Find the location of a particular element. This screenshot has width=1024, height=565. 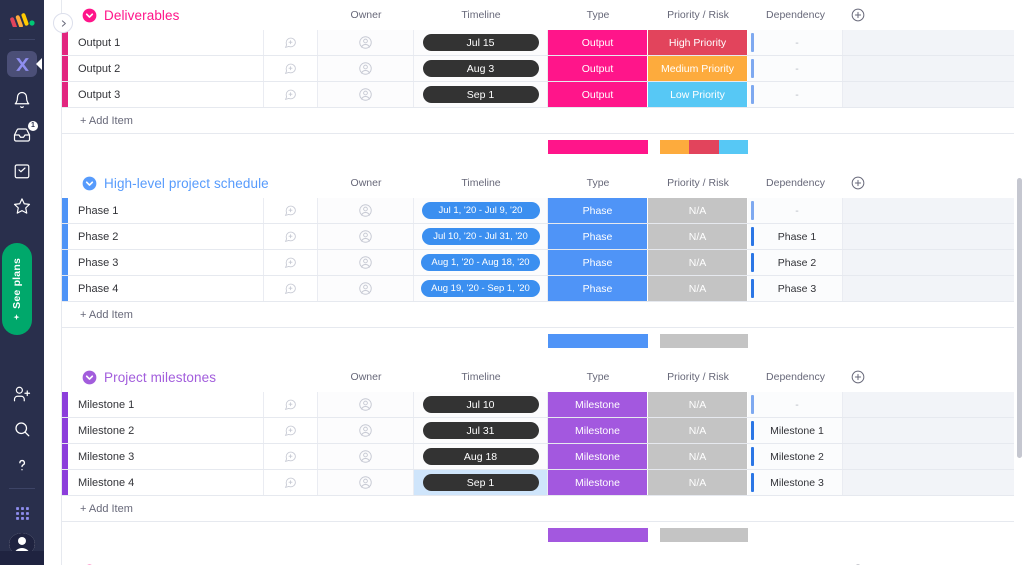

priority-risk-cell: Medium Priority is located at coordinates (698, 68).